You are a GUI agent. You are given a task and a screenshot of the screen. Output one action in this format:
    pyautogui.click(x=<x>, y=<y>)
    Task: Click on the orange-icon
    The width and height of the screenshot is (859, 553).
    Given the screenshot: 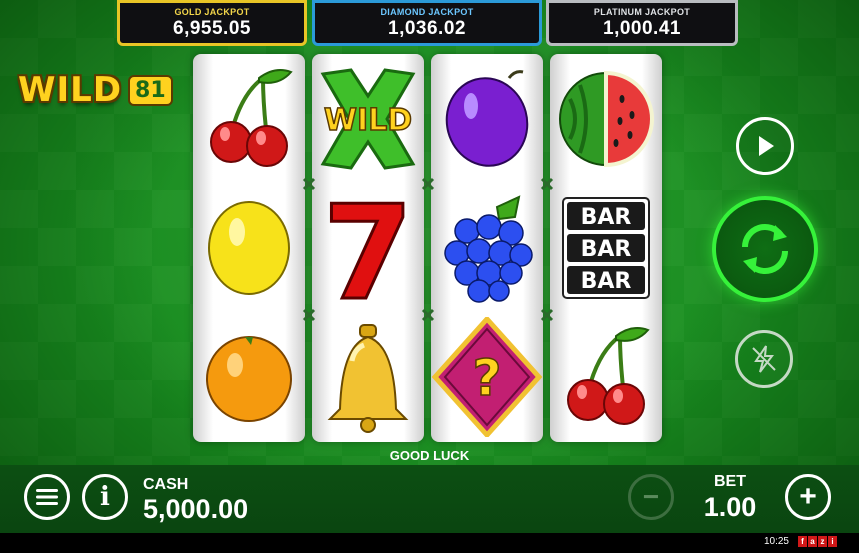 What is the action you would take?
    pyautogui.click(x=249, y=376)
    